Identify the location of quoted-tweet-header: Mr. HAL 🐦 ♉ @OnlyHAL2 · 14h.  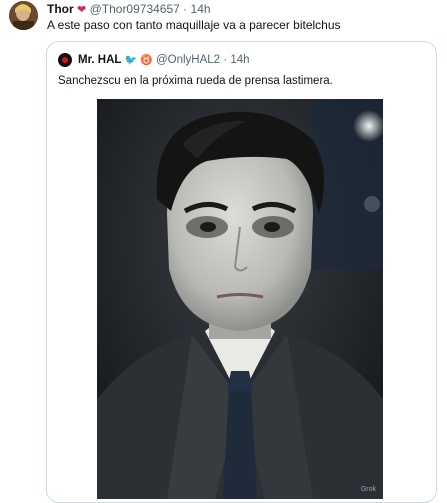
(164, 60).